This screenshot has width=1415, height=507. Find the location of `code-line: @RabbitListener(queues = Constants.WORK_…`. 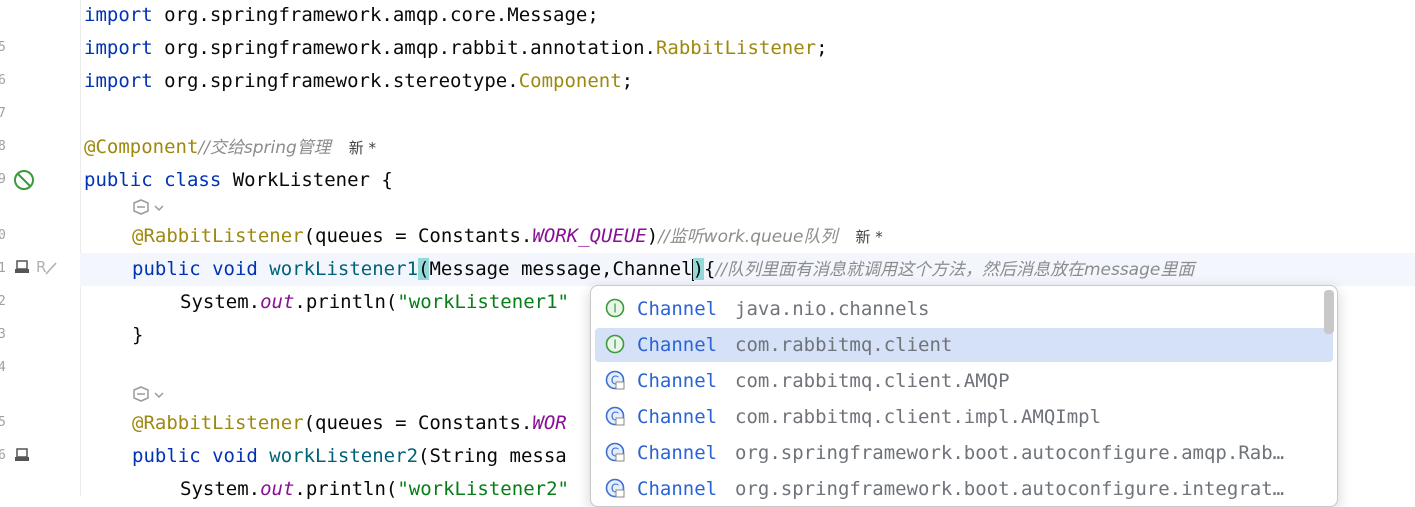

code-line: @RabbitListener(queues = Constants.WORK_… is located at coordinates (507, 236).